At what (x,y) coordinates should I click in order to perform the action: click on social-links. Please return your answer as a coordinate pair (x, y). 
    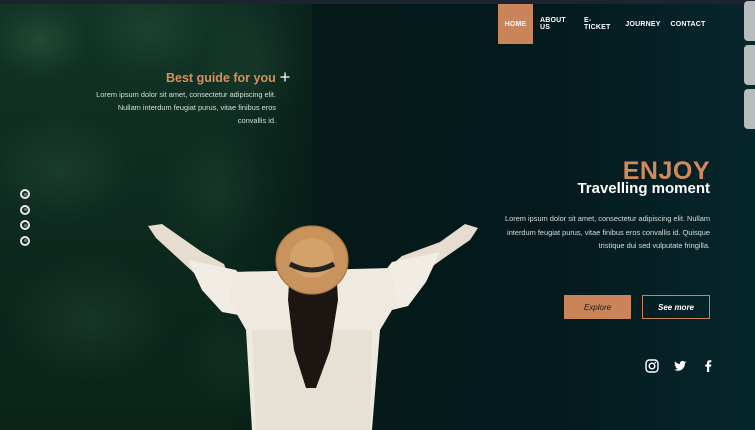
    Looking at the image, I should click on (680, 366).